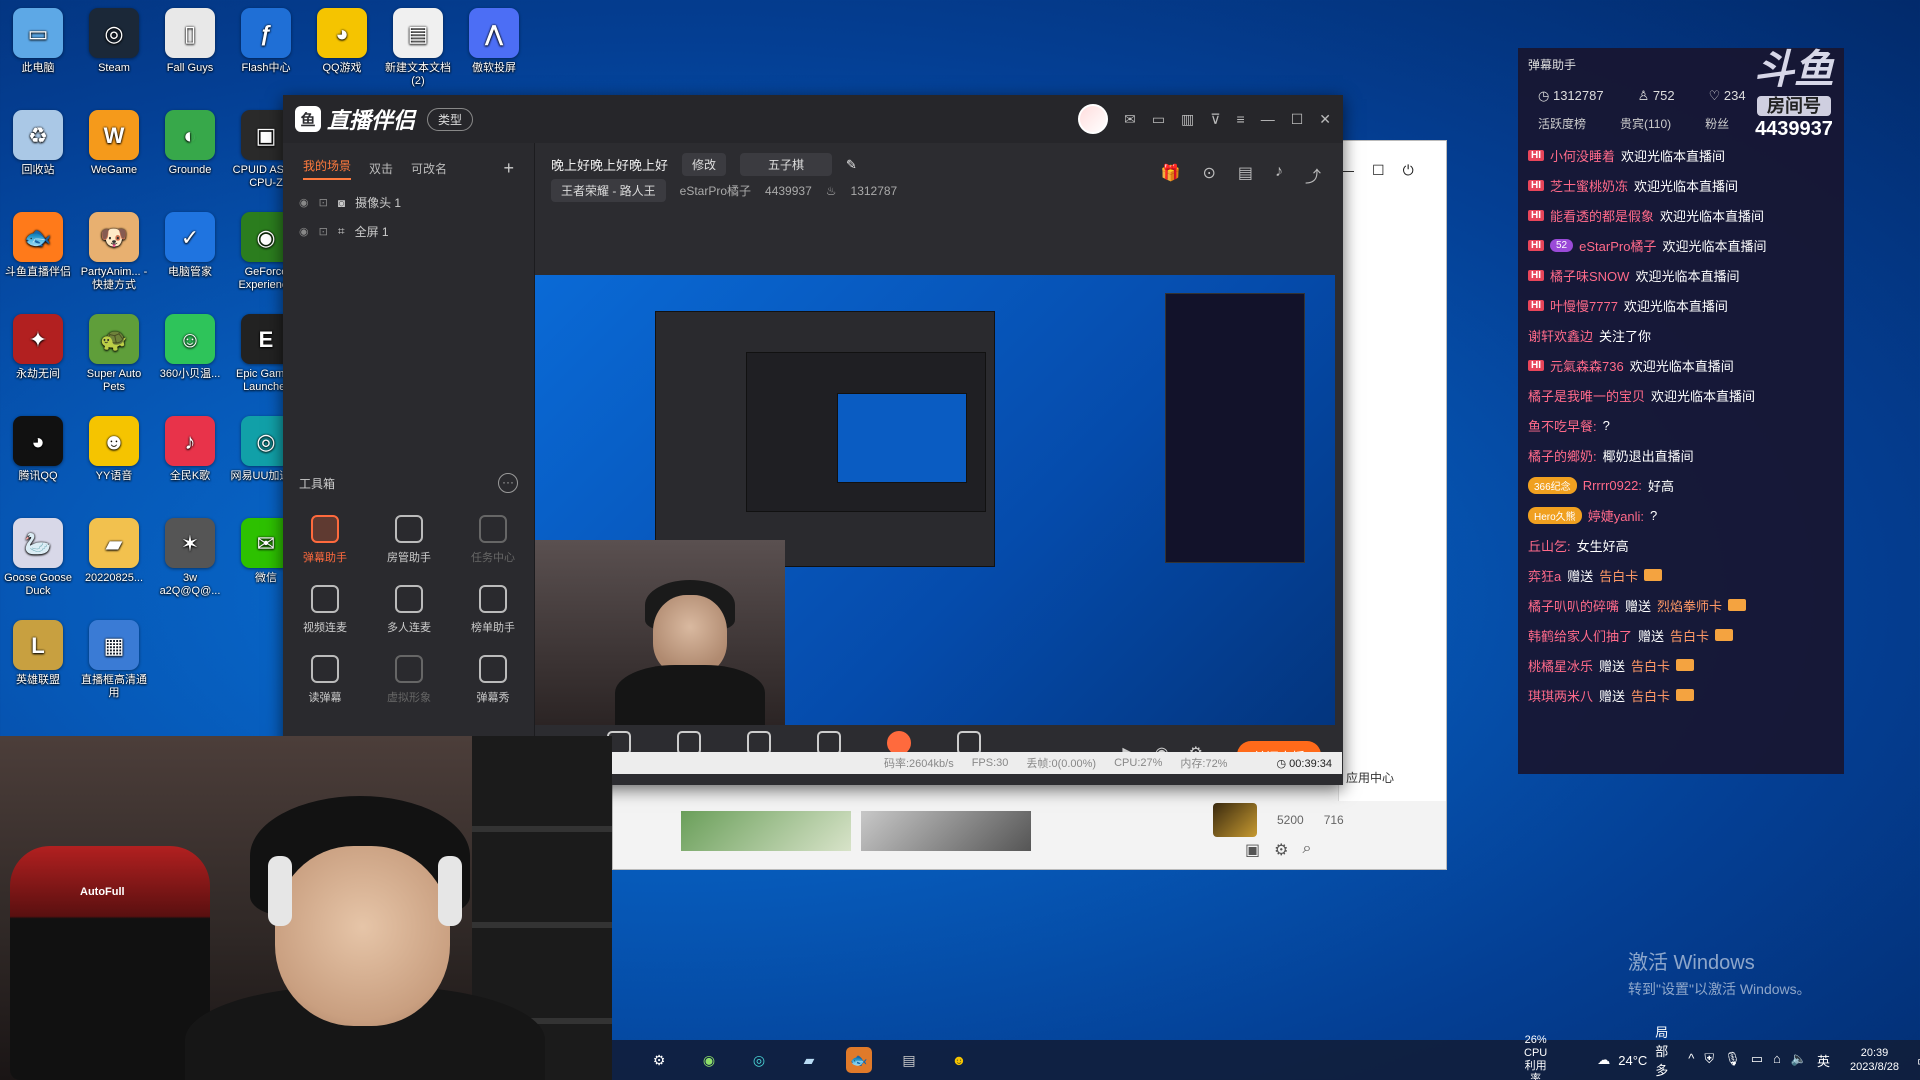 The image size is (1920, 1080). Describe the element at coordinates (851, 165) in the screenshot. I see `pencil-icon: ✎` at that location.